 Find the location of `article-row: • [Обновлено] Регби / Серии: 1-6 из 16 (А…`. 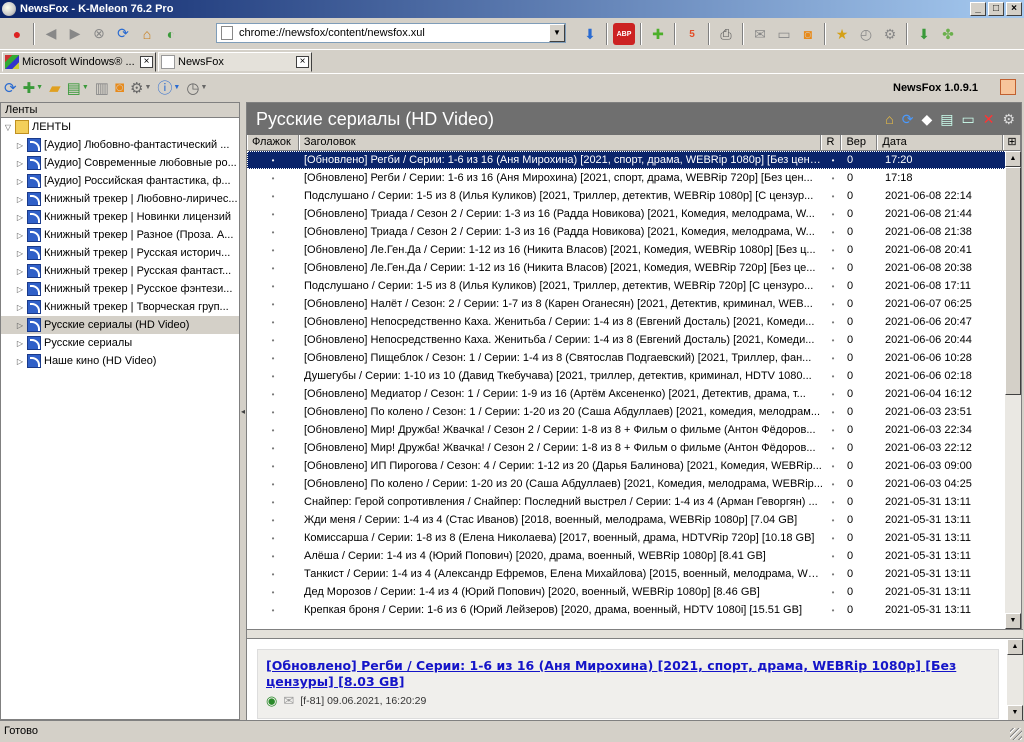

article-row: • [Обновлено] Регби / Серии: 1-6 из 16 (А… is located at coordinates (634, 160).